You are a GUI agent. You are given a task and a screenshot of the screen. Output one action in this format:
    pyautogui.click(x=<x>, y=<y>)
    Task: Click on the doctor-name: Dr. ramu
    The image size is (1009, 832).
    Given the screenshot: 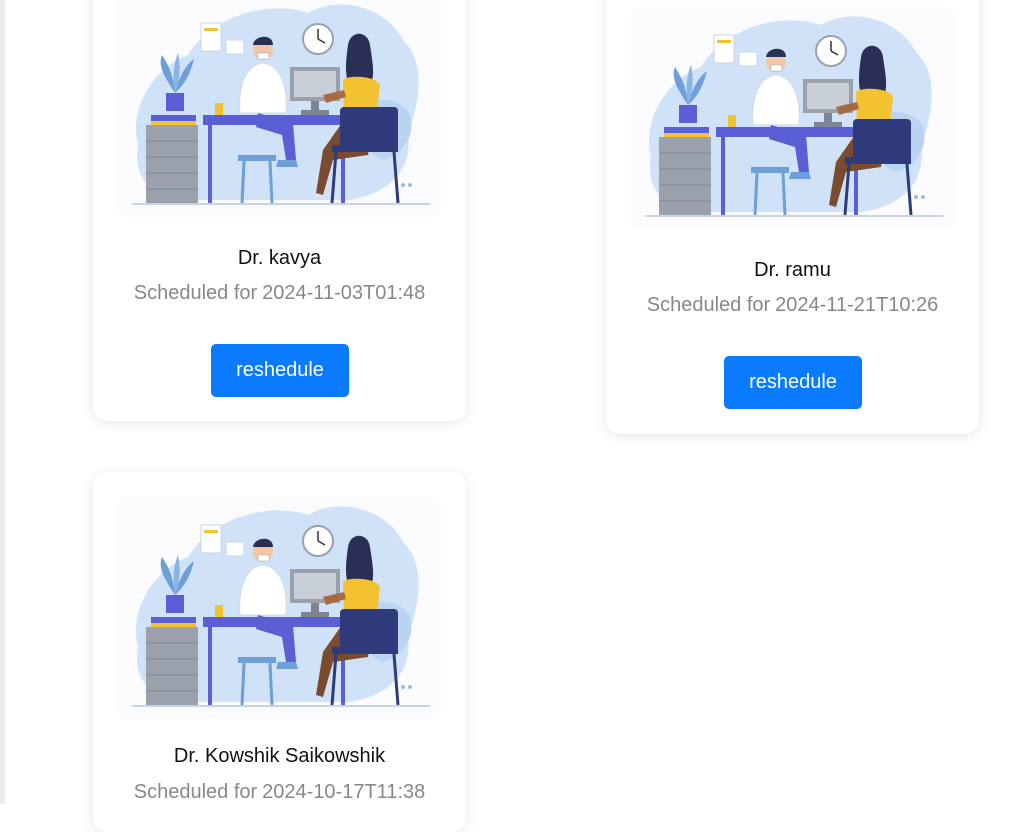 What is the action you would take?
    pyautogui.click(x=792, y=270)
    